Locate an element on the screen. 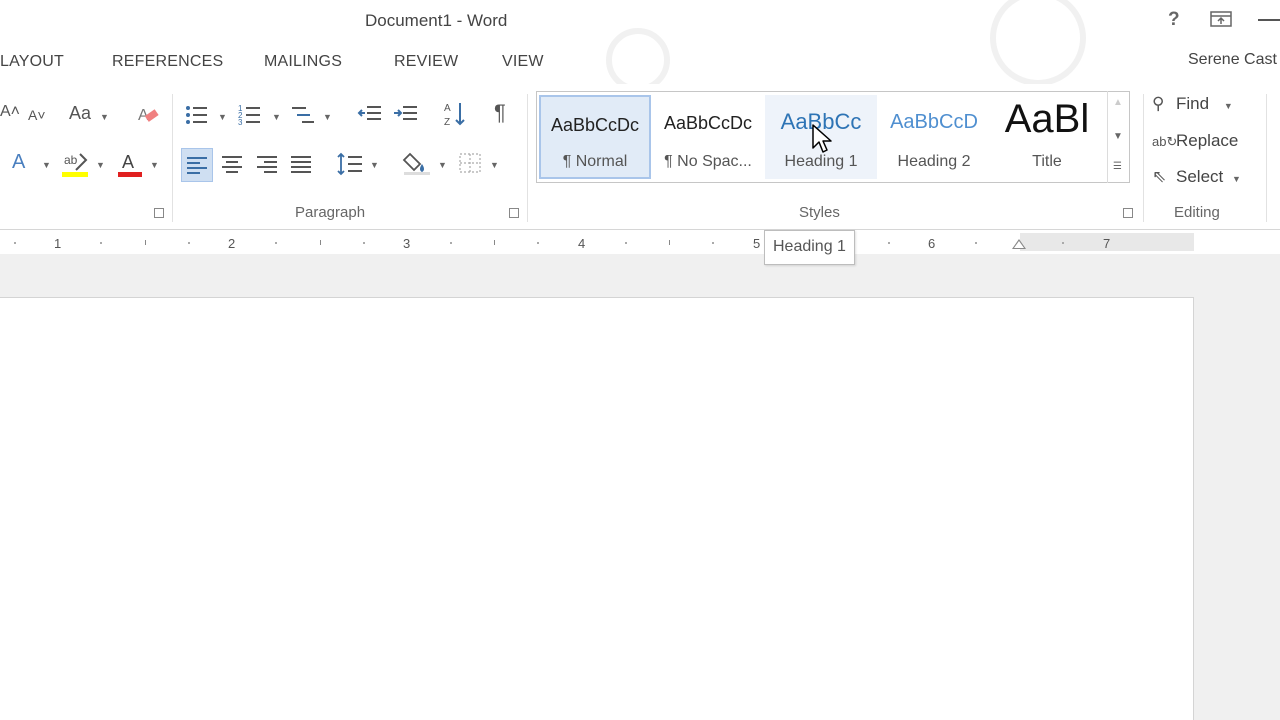  tab-mailings: MAILINGS is located at coordinates (303, 62).